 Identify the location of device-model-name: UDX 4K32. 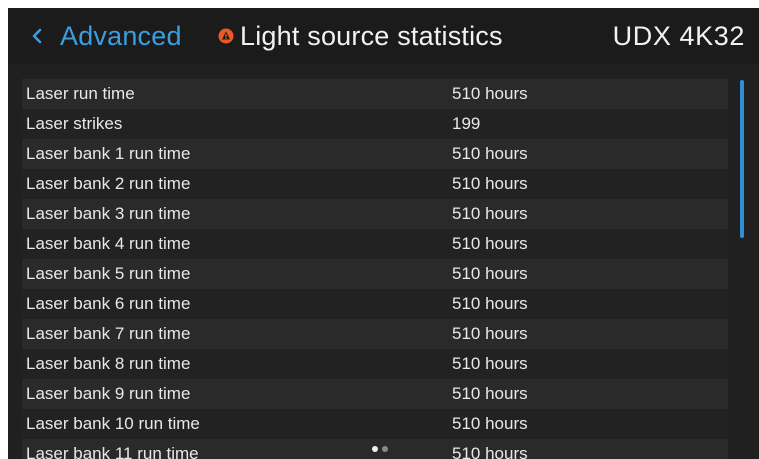
(678, 35).